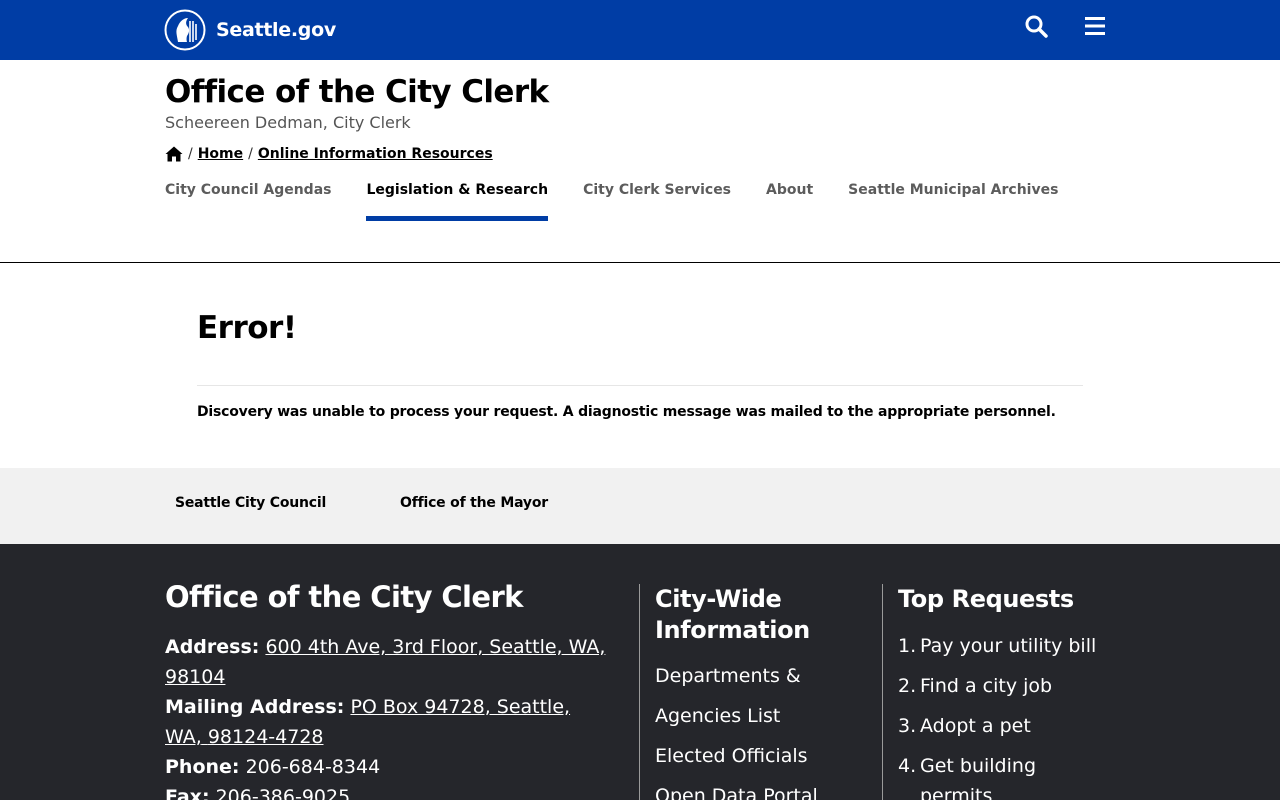 The width and height of the screenshot is (1280, 800). What do you see at coordinates (640, 385) in the screenshot?
I see `content-divider` at bounding box center [640, 385].